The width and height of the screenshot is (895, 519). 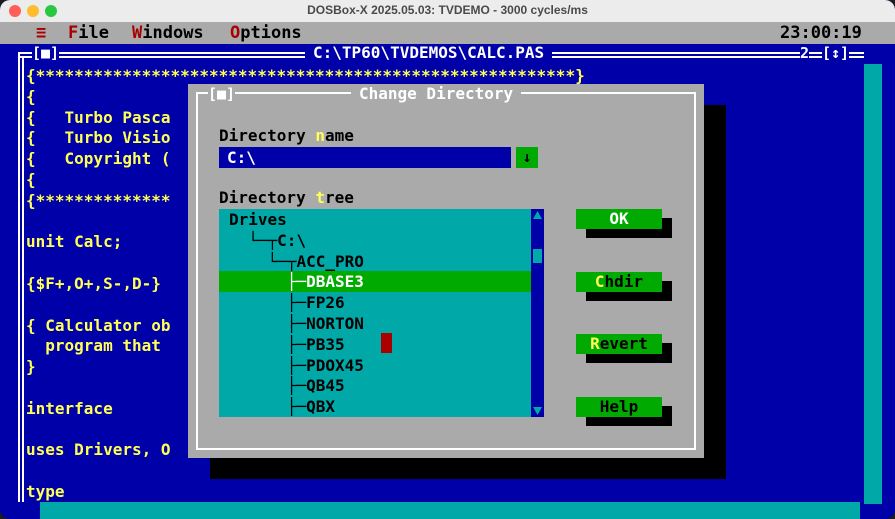 I want to click on tree-item-name: QB45, so click(x=325, y=386).